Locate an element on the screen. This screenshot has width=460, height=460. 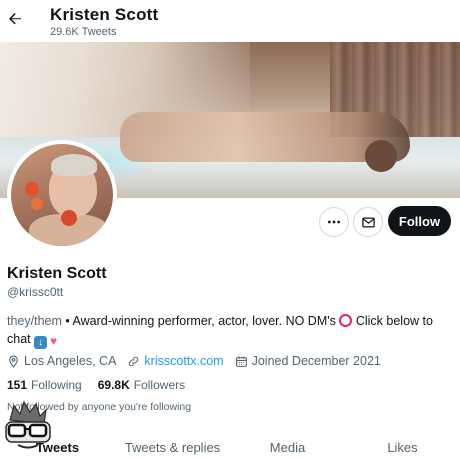
no-entry-icon is located at coordinates (346, 320).